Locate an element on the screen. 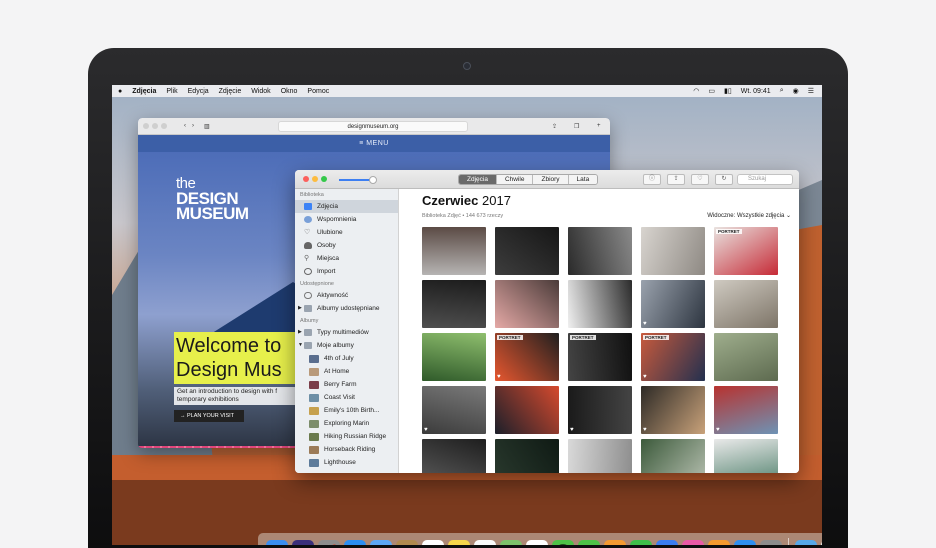 The image size is (936, 548). menu-edit: Edycja is located at coordinates (198, 91).